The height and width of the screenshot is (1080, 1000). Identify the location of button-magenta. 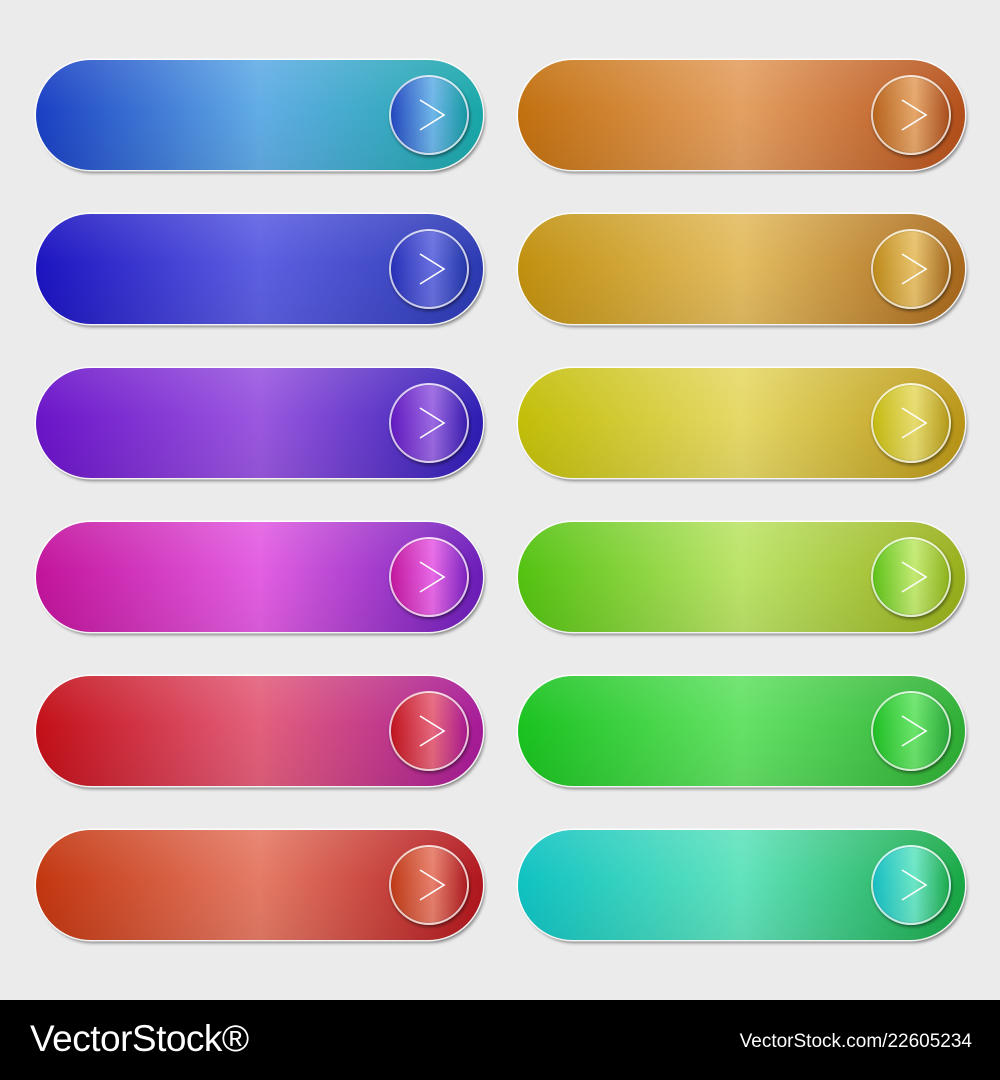
(259, 577).